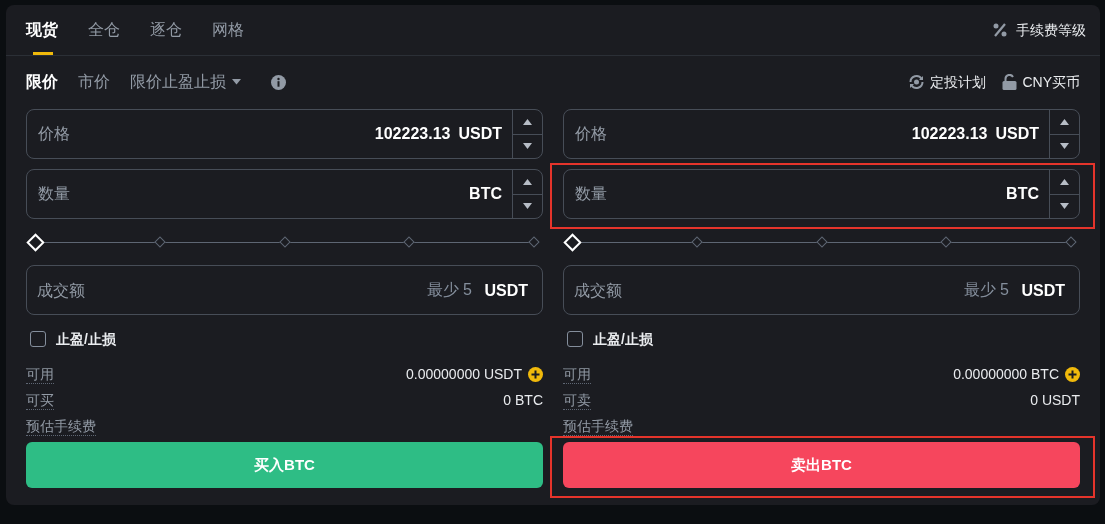 This screenshot has width=1105, height=524. Describe the element at coordinates (464, 374) in the screenshot. I see `info-value: 0.00000000 USDT` at that location.